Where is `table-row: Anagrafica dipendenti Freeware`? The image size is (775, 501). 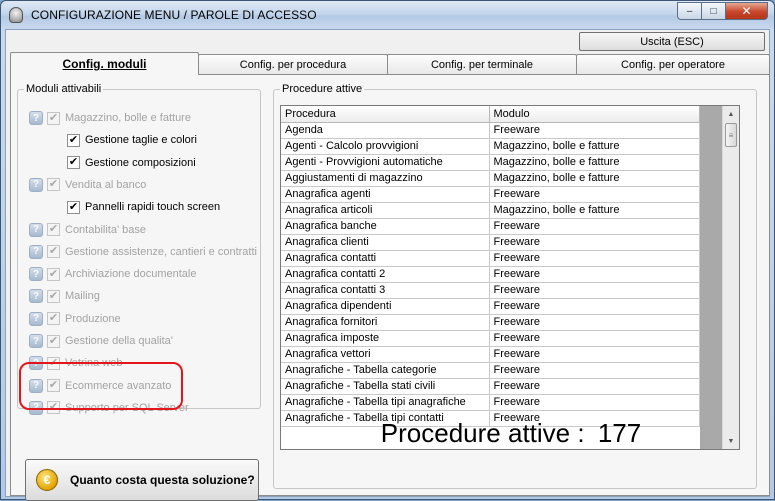 table-row: Anagrafica dipendenti Freeware is located at coordinates (490, 306).